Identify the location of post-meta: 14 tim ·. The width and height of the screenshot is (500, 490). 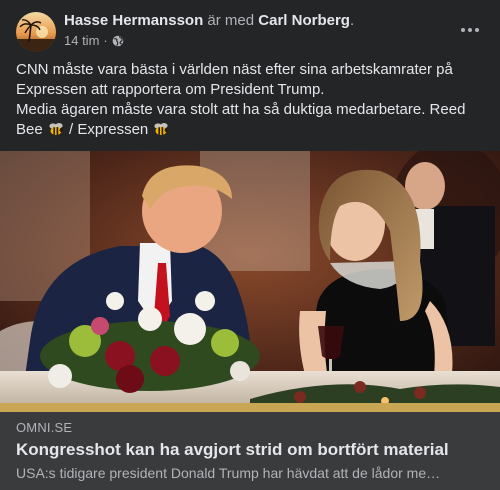
(94, 40).